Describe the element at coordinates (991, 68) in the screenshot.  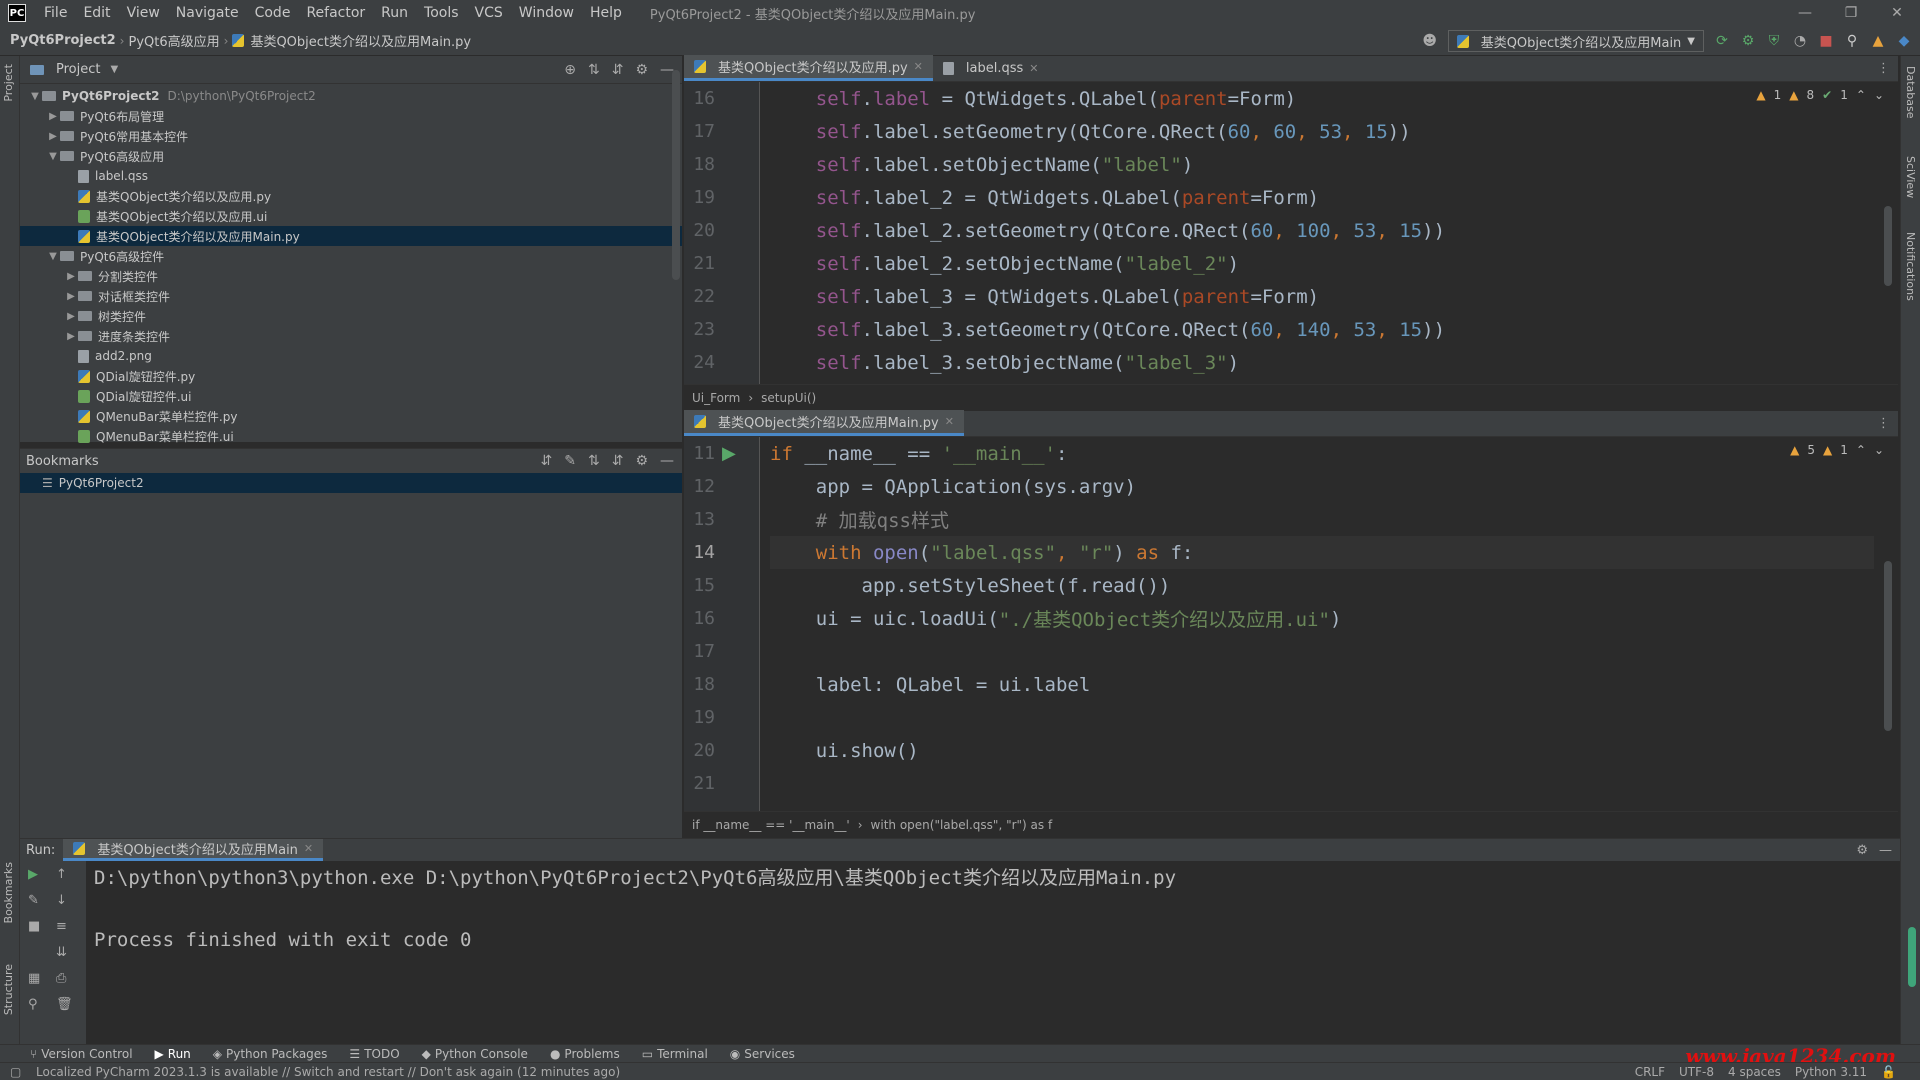
I see `editor-tab: label.qss ✕` at that location.